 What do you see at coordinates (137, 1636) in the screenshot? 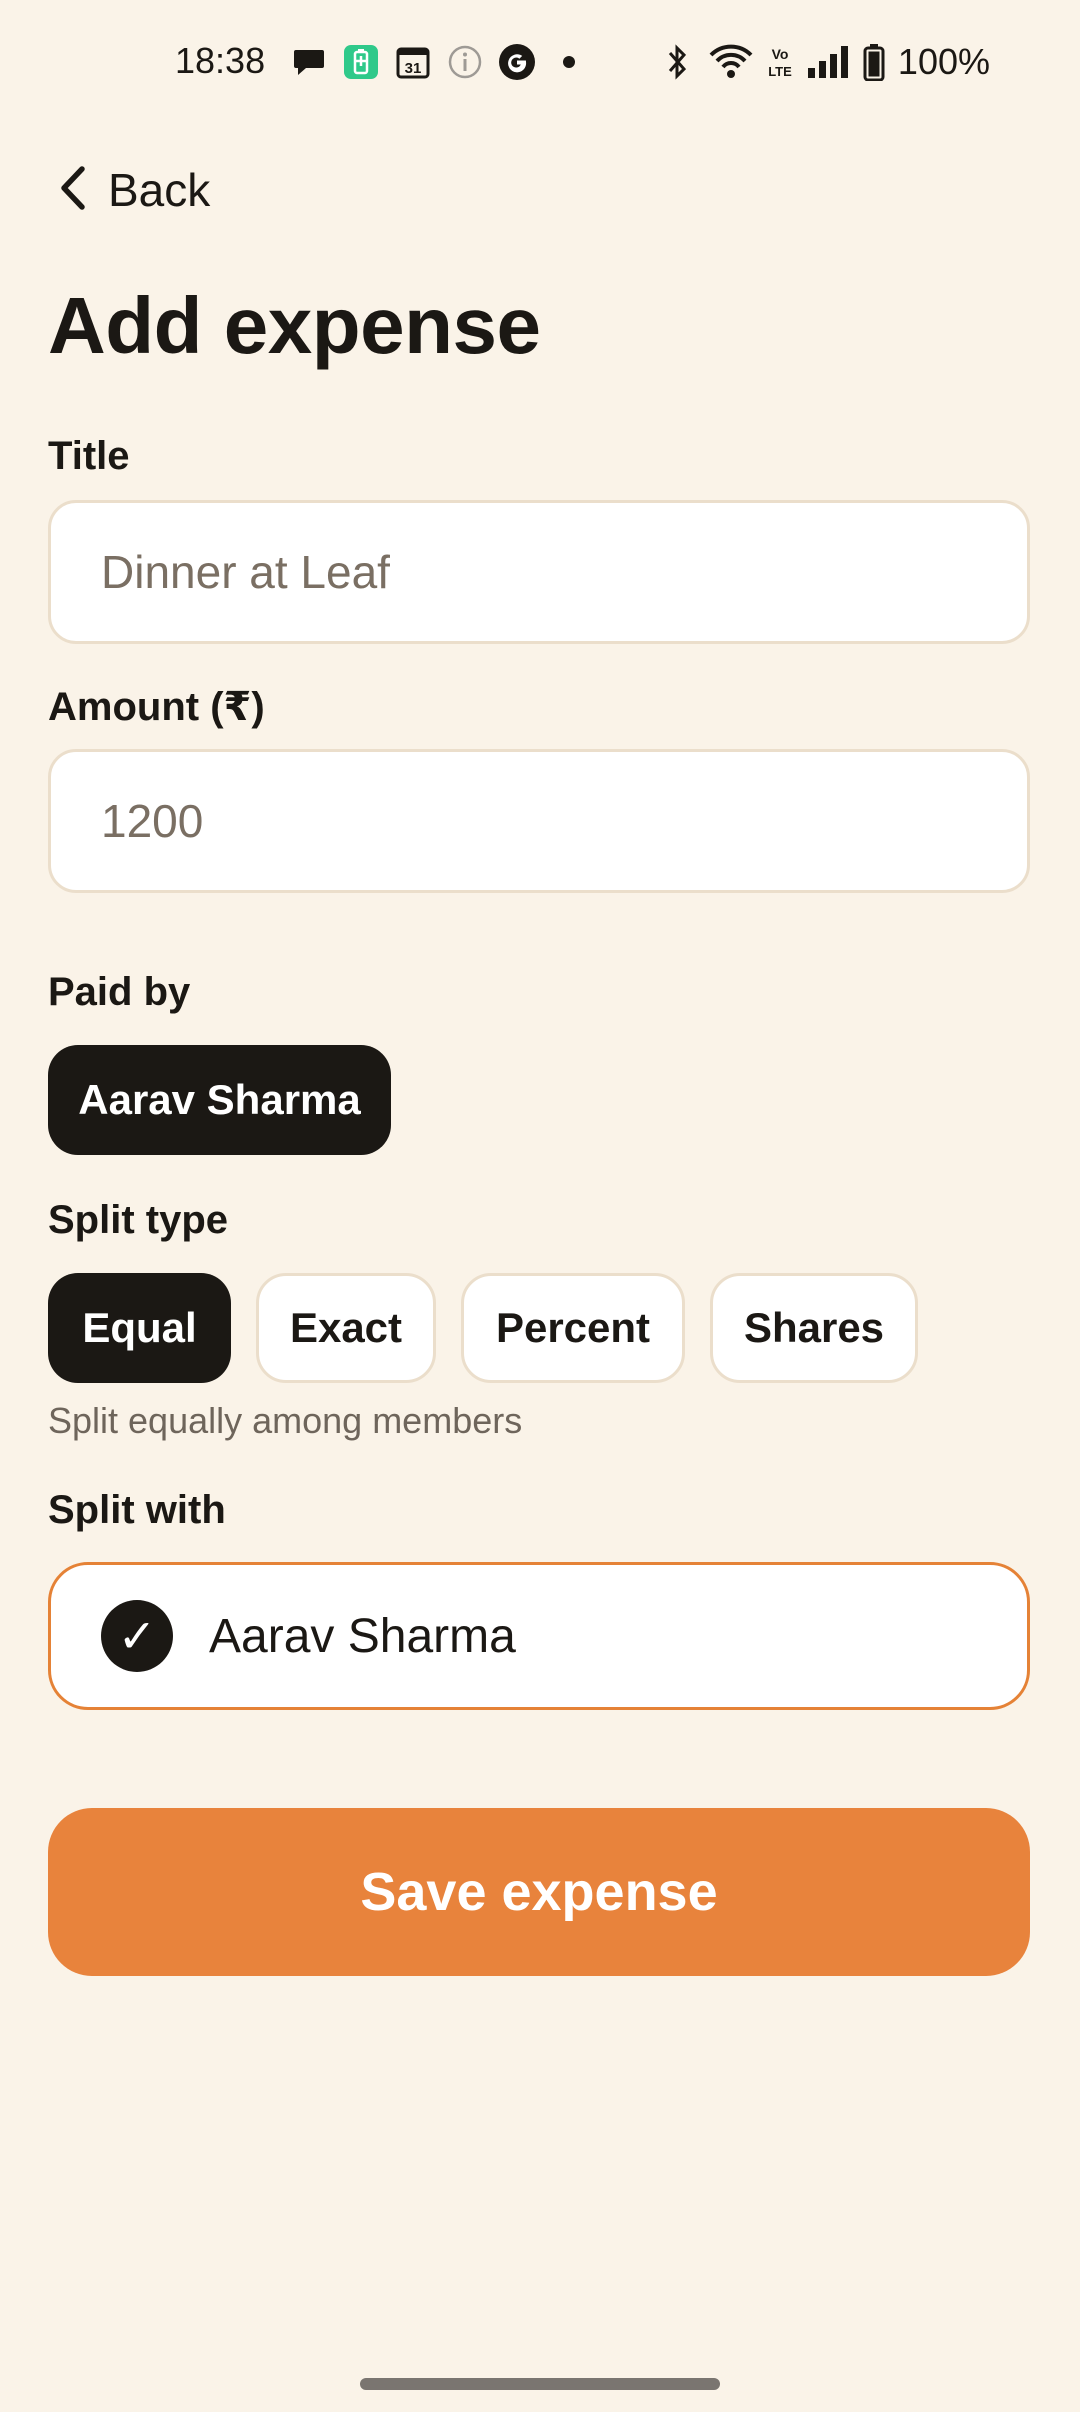
I see `checkmark-icon: ✓` at bounding box center [137, 1636].